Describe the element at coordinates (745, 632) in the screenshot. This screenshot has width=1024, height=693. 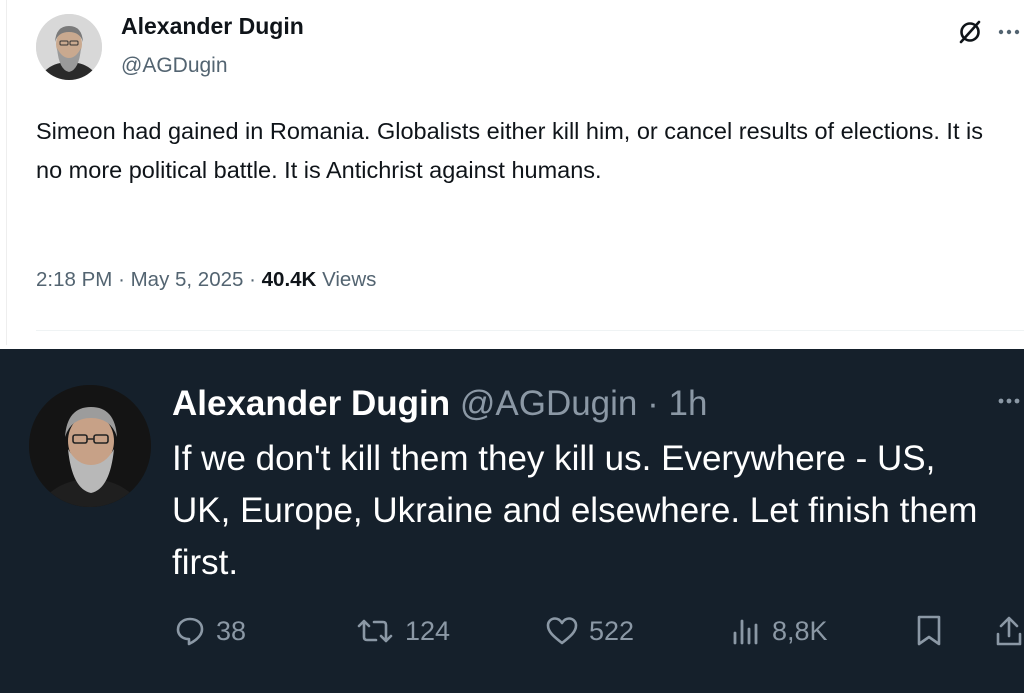
I see `analytics-icon` at that location.